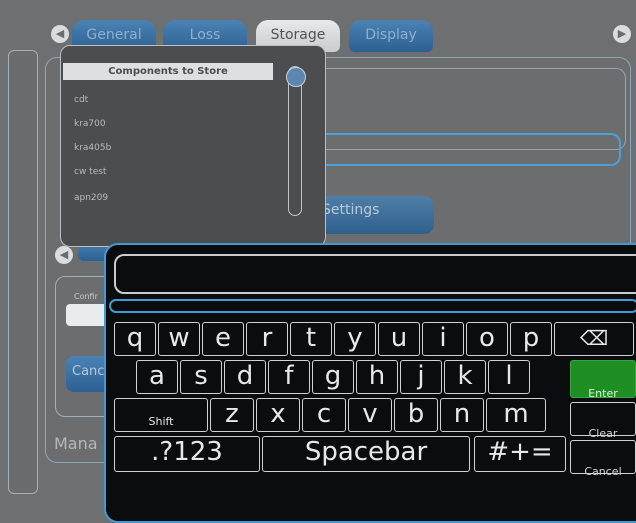 The image size is (636, 523). Describe the element at coordinates (91, 198) in the screenshot. I see `list-item: apn209` at that location.